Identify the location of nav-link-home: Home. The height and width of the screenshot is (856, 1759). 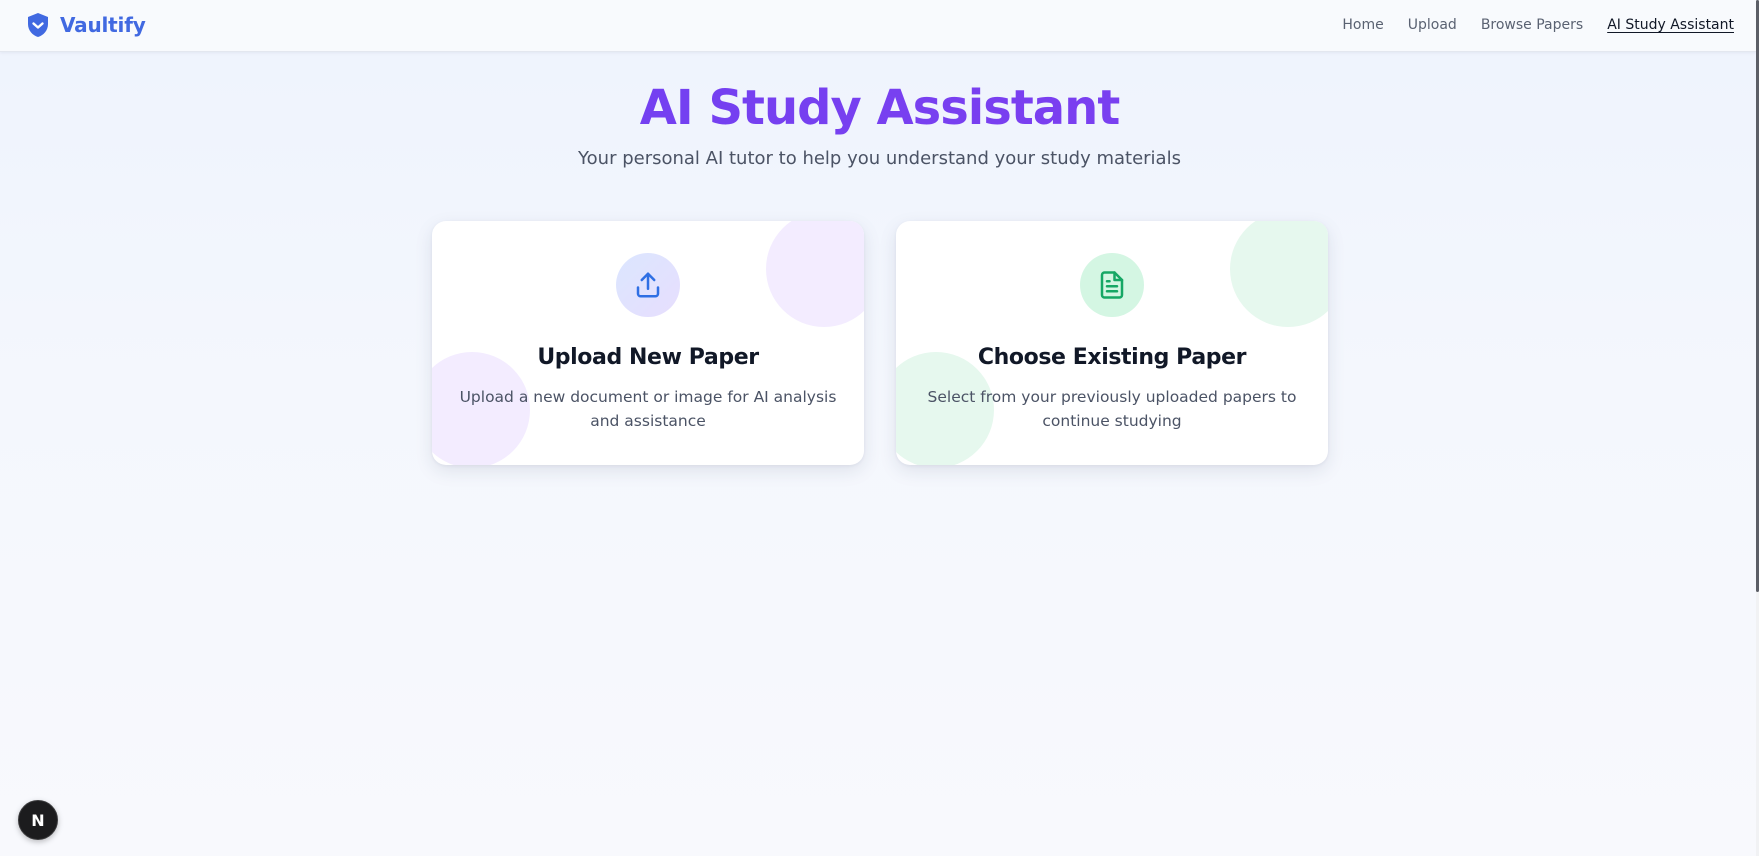
(1362, 25).